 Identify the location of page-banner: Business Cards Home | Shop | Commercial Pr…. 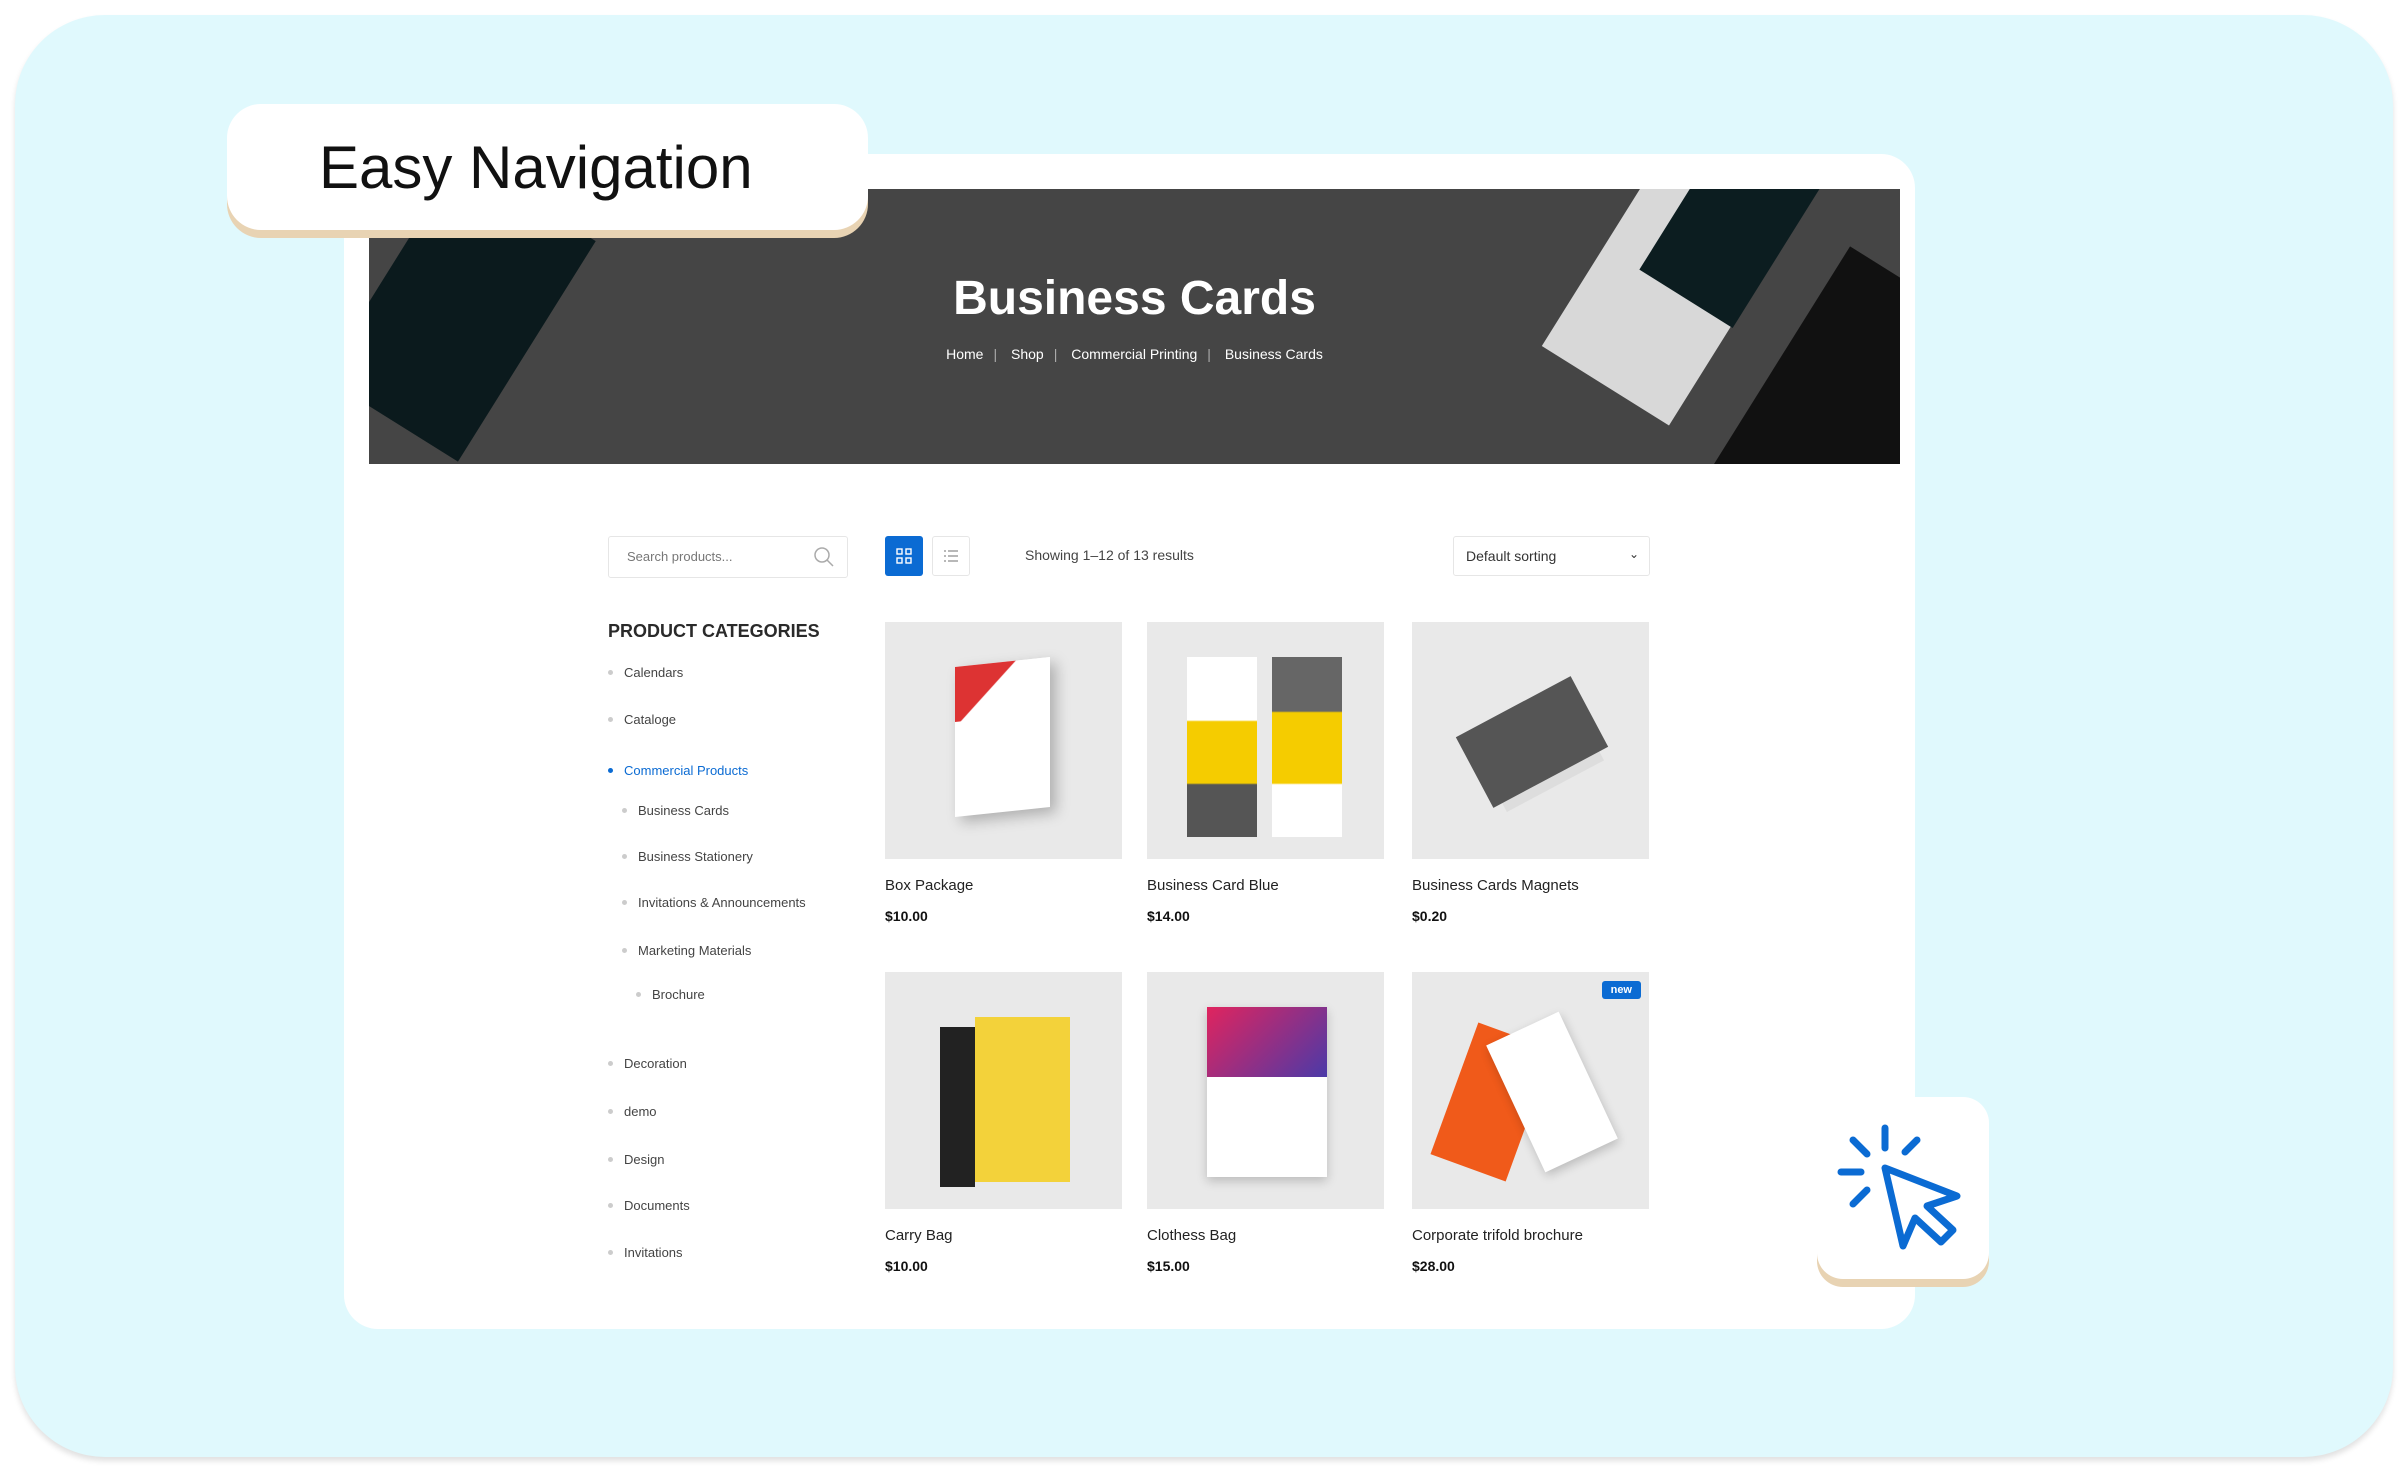
(1134, 326).